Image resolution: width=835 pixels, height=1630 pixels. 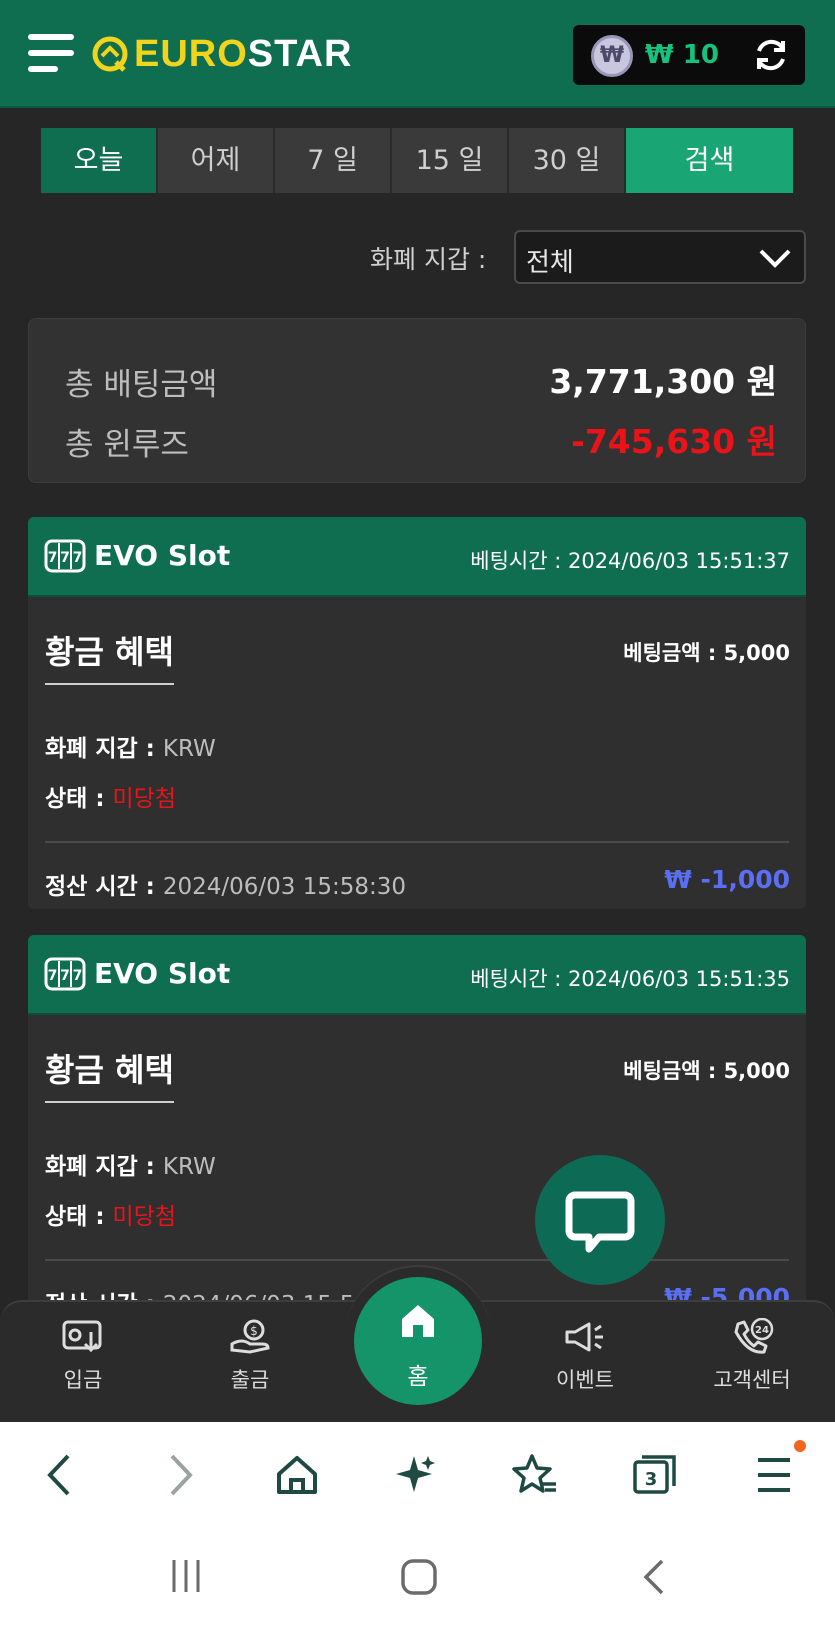 What do you see at coordinates (186, 1576) in the screenshot?
I see `recent-apps-icon` at bounding box center [186, 1576].